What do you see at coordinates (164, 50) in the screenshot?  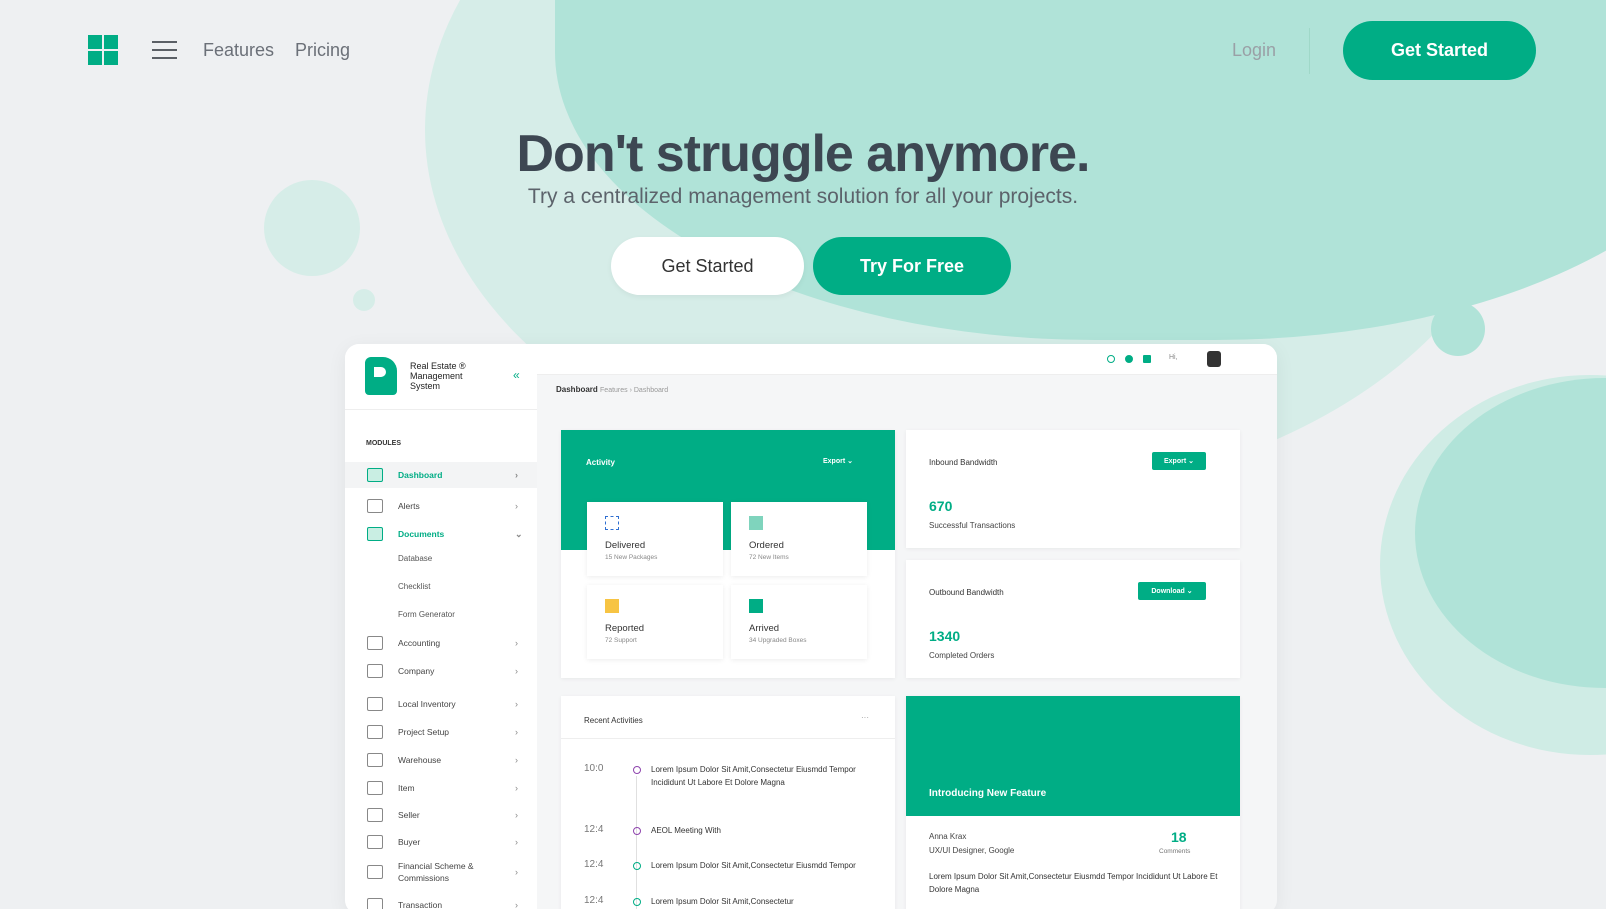 I see `hamburger-menu-icon` at bounding box center [164, 50].